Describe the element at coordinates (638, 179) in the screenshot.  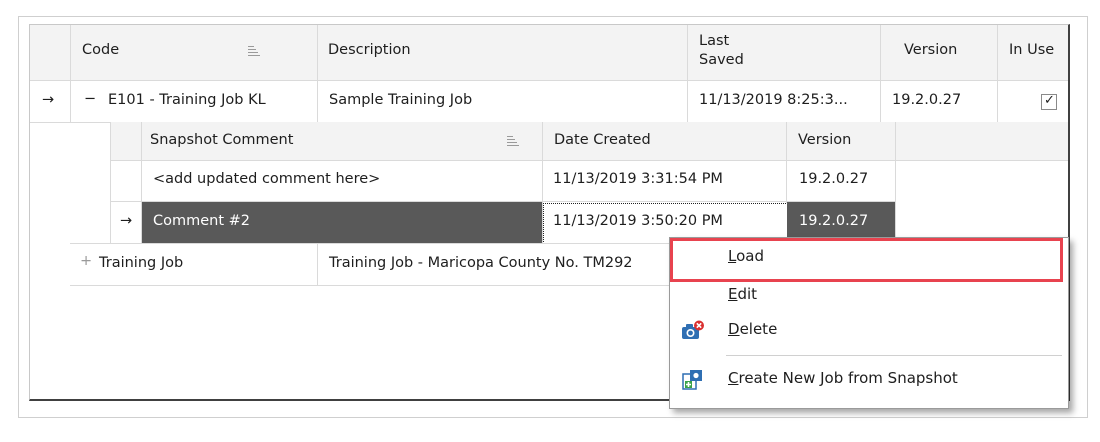
I see `snapshot-date-created: 11/13/2019 3:31:54 PM` at that location.